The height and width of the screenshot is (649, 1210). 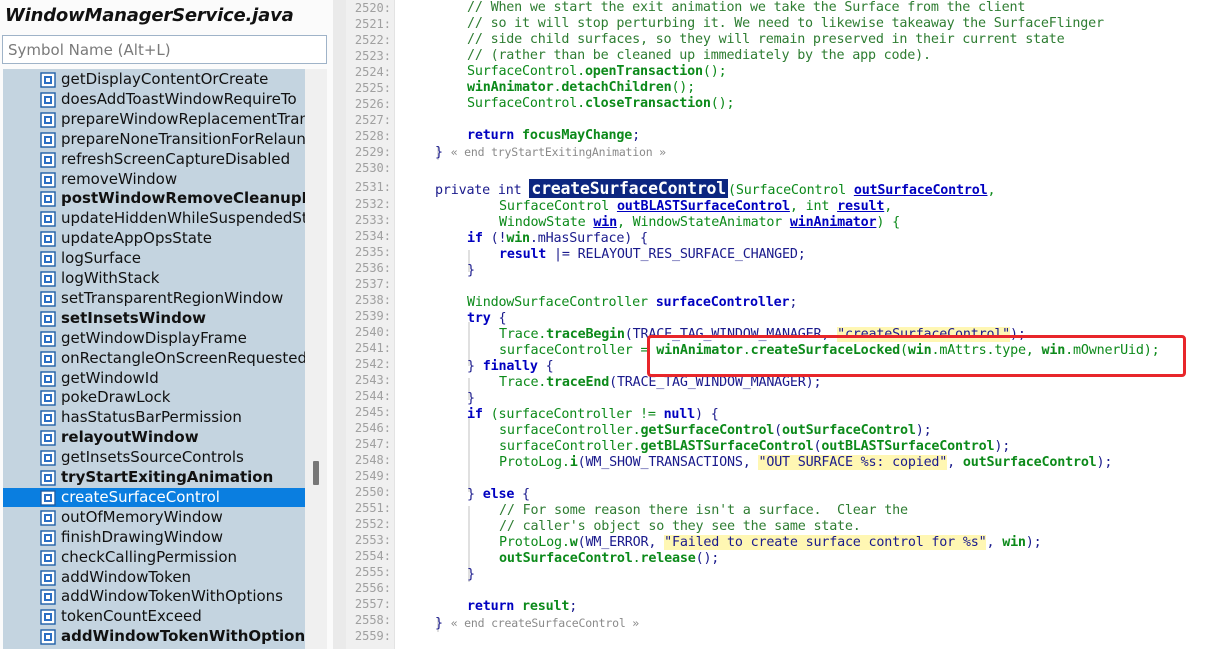 I want to click on code-line: outSurfaceControl.release();, so click(x=609, y=558).